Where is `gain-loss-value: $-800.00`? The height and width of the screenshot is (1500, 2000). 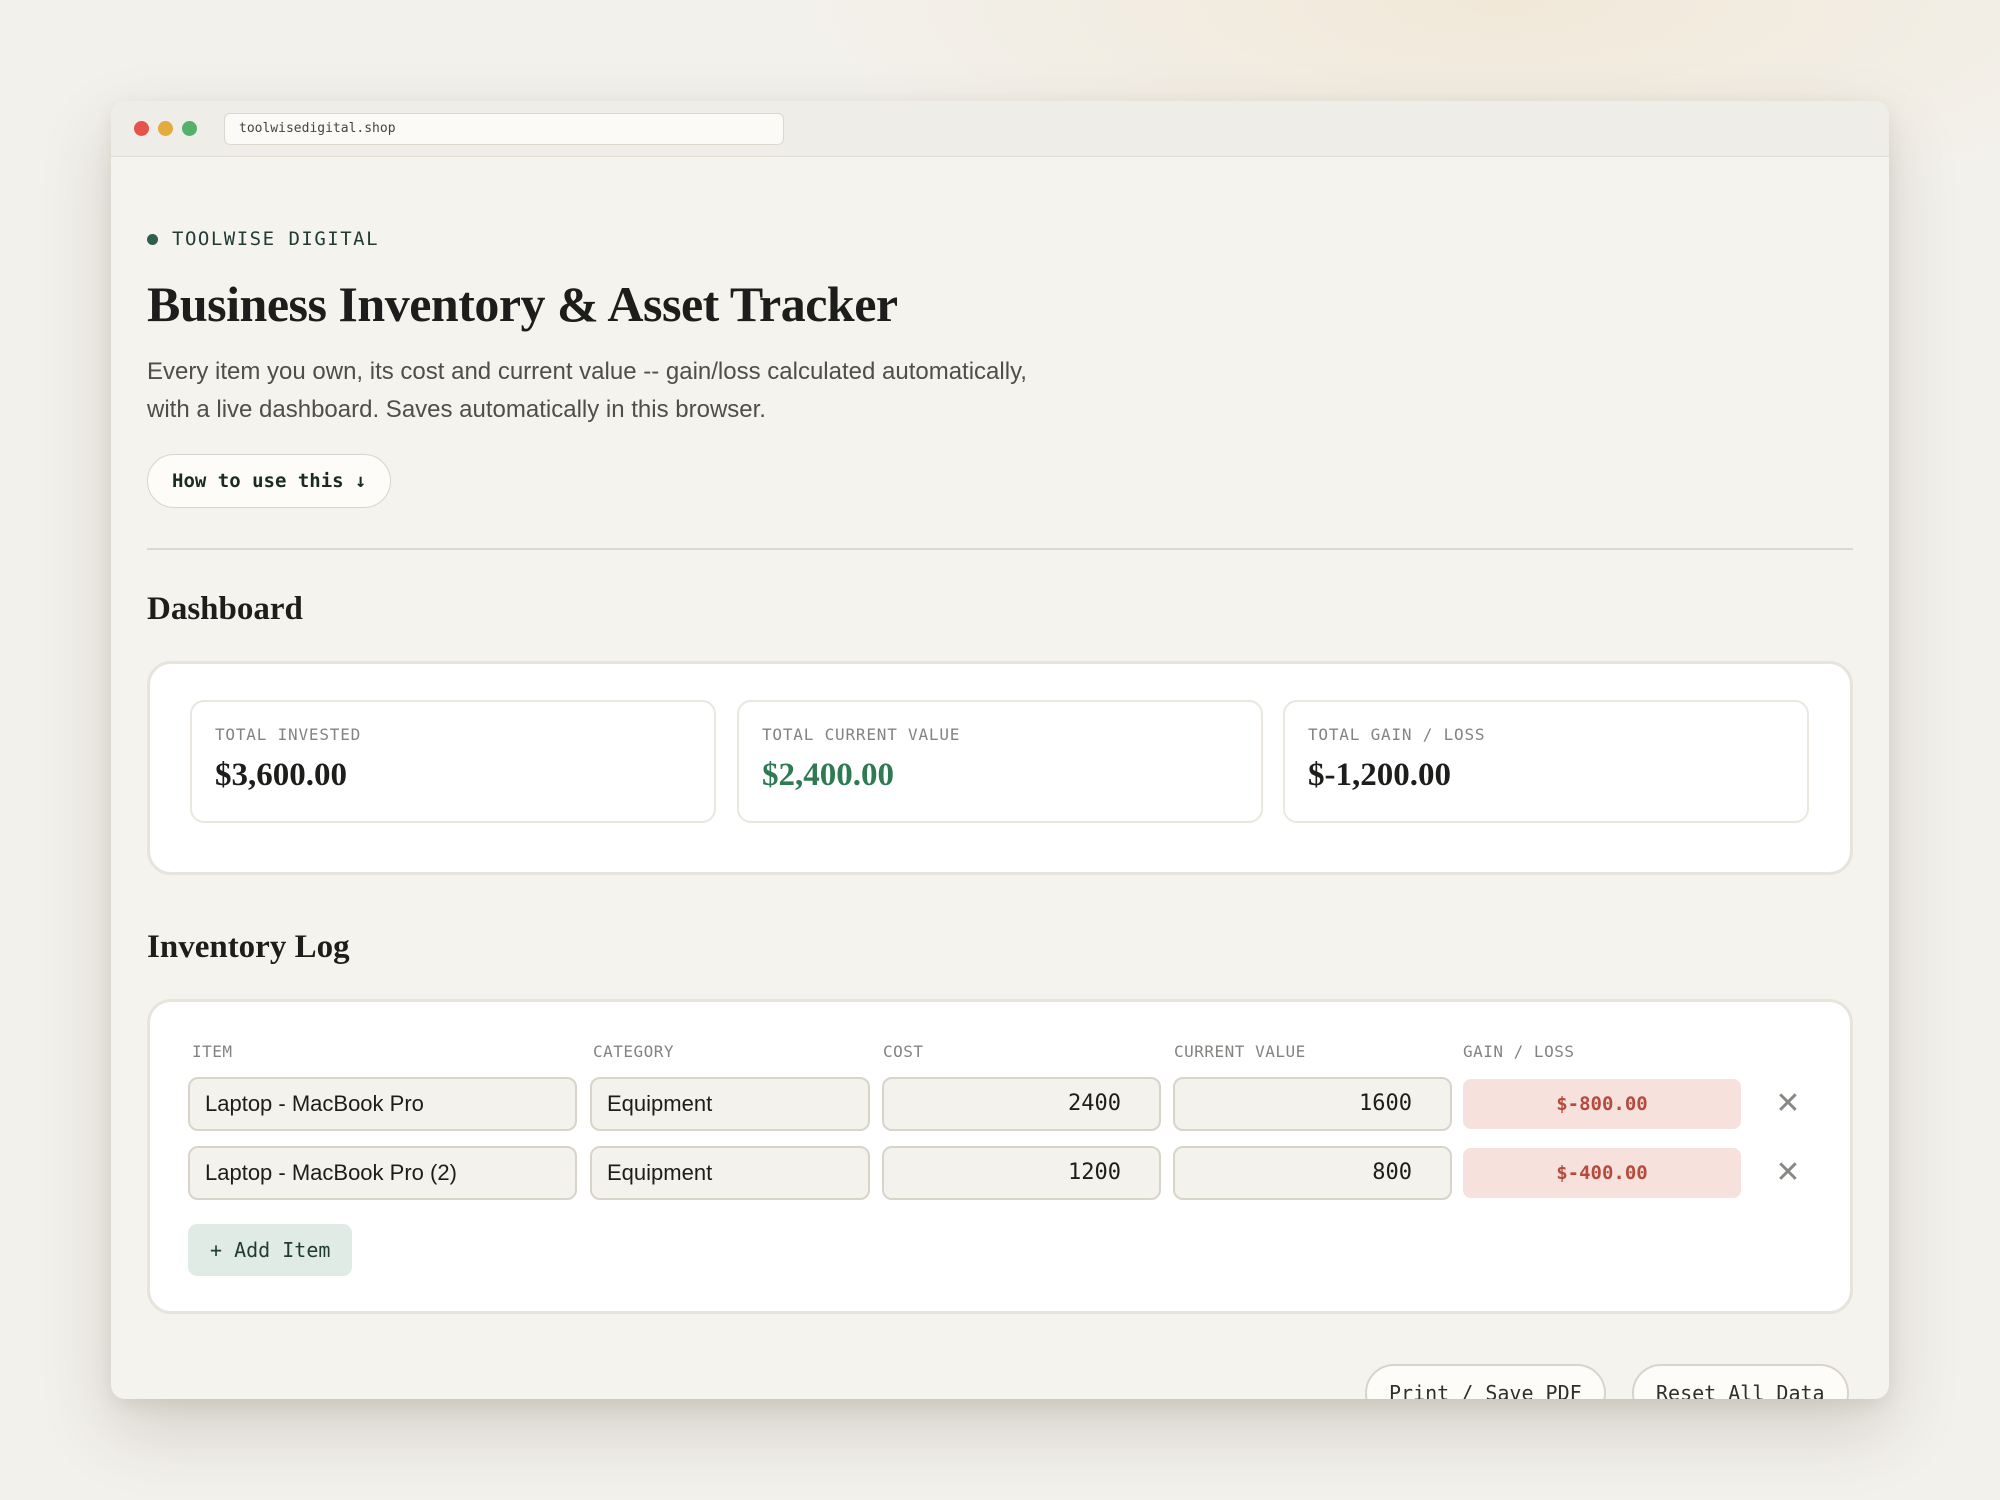
gain-loss-value: $-800.00 is located at coordinates (1602, 1104).